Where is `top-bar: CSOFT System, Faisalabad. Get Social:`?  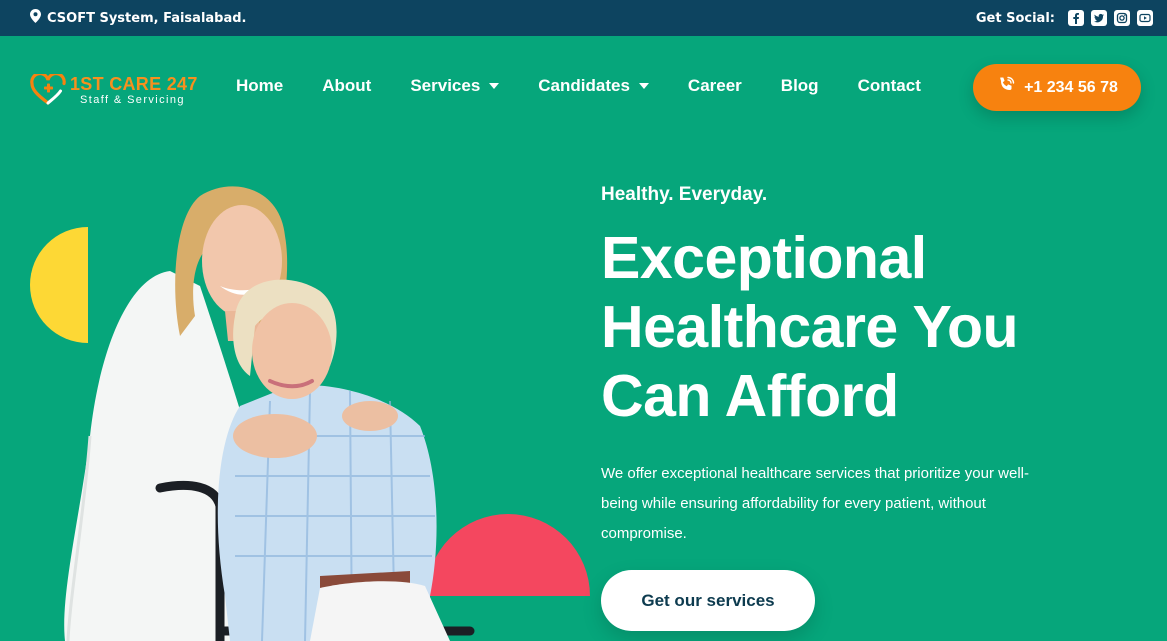 top-bar: CSOFT System, Faisalabad. Get Social: is located at coordinates (583, 18).